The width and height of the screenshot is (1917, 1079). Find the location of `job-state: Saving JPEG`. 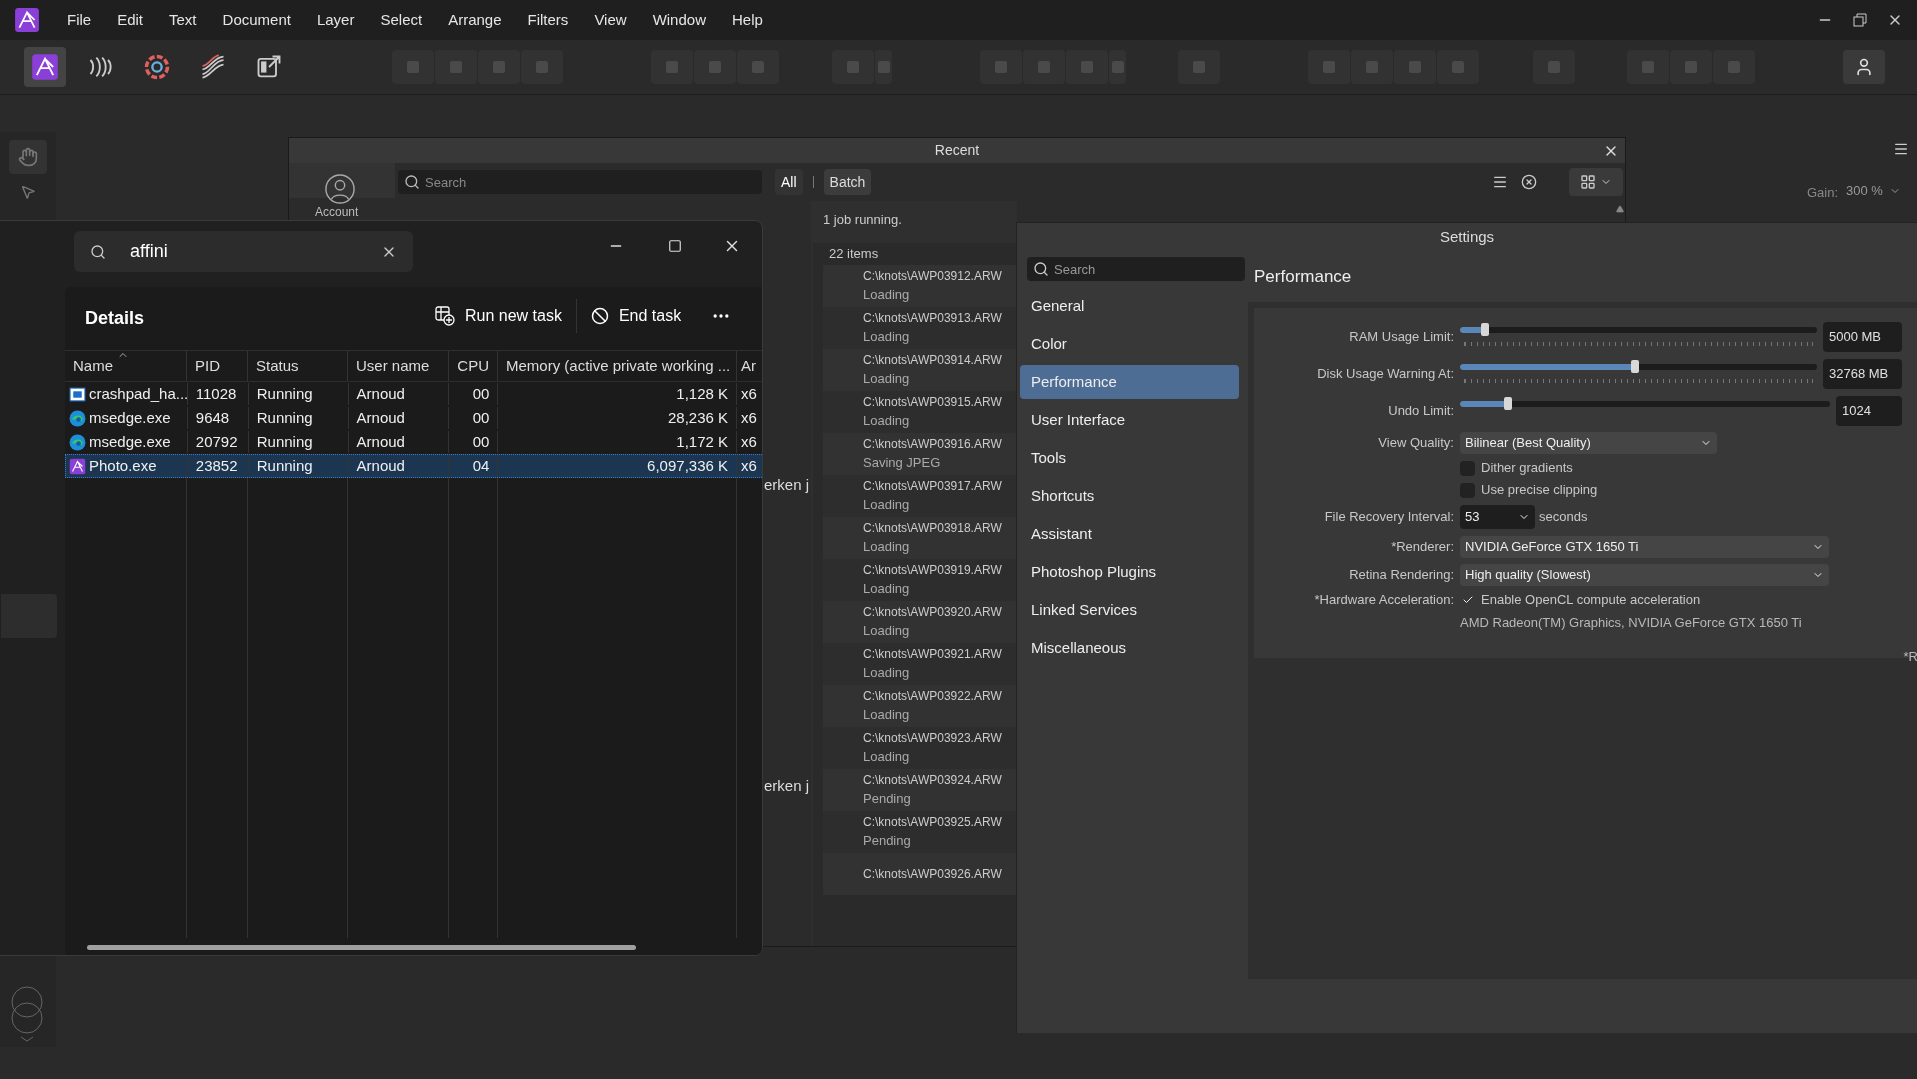

job-state: Saving JPEG is located at coordinates (902, 463).